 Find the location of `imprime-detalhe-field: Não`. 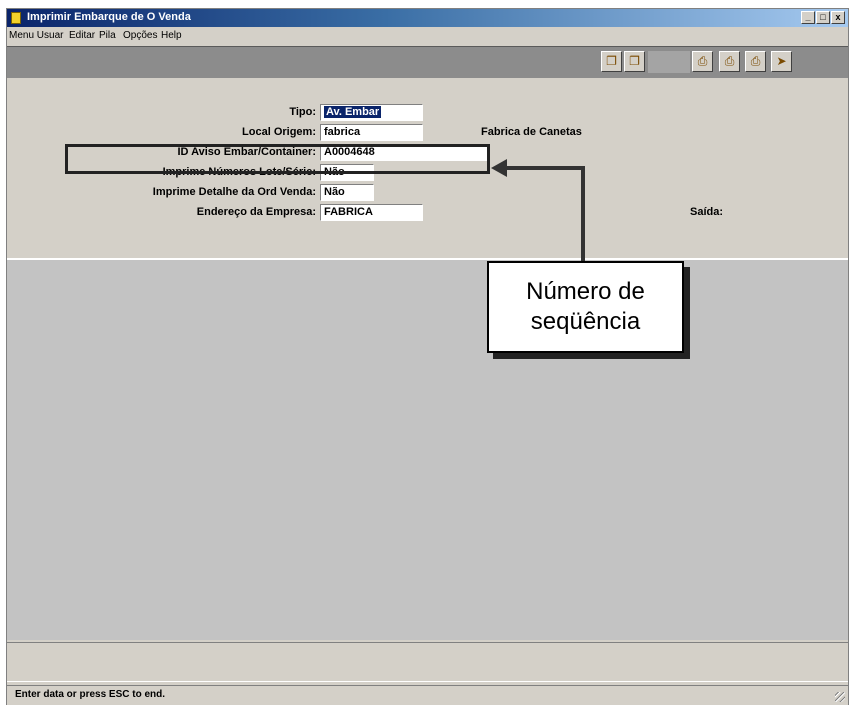

imprime-detalhe-field: Não is located at coordinates (347, 192).